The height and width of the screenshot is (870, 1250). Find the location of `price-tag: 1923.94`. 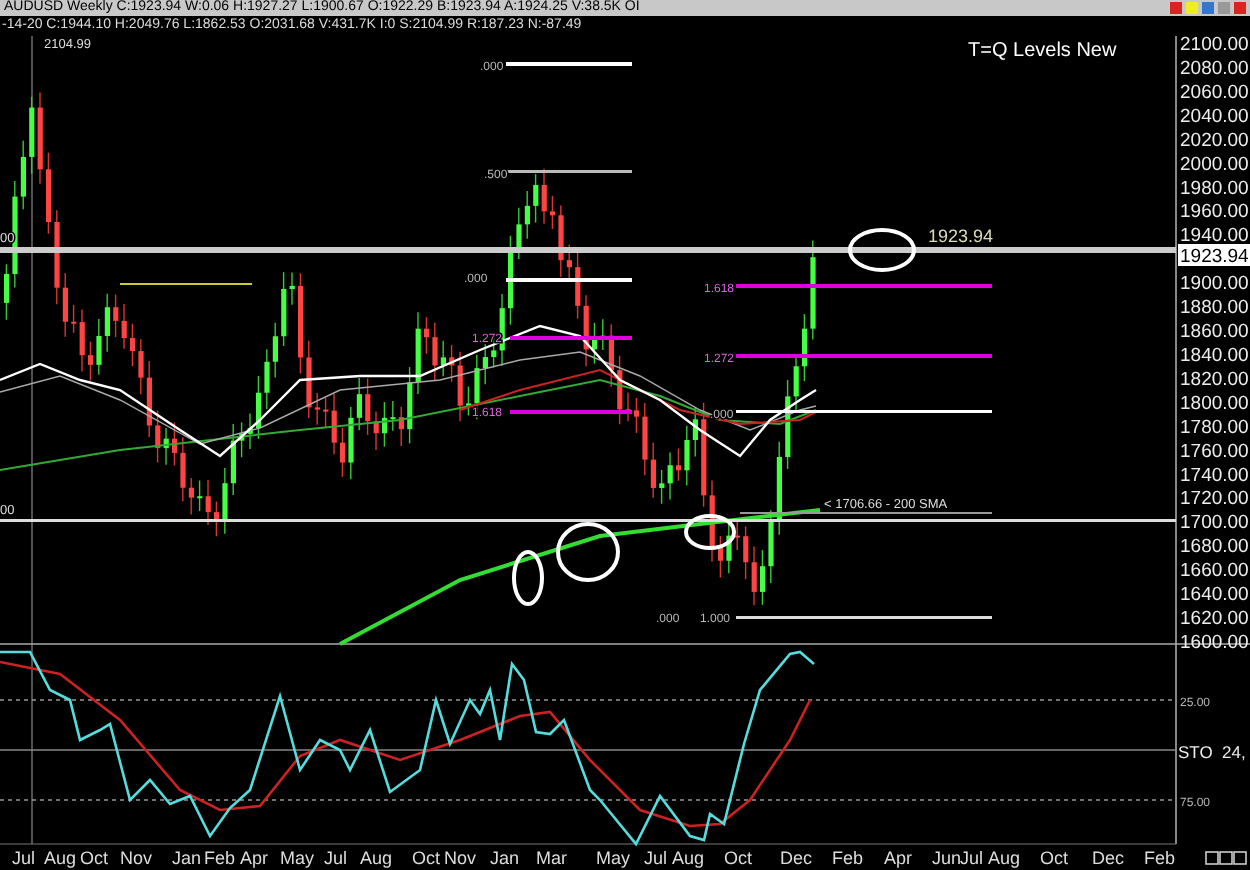

price-tag: 1923.94 is located at coordinates (1214, 256).